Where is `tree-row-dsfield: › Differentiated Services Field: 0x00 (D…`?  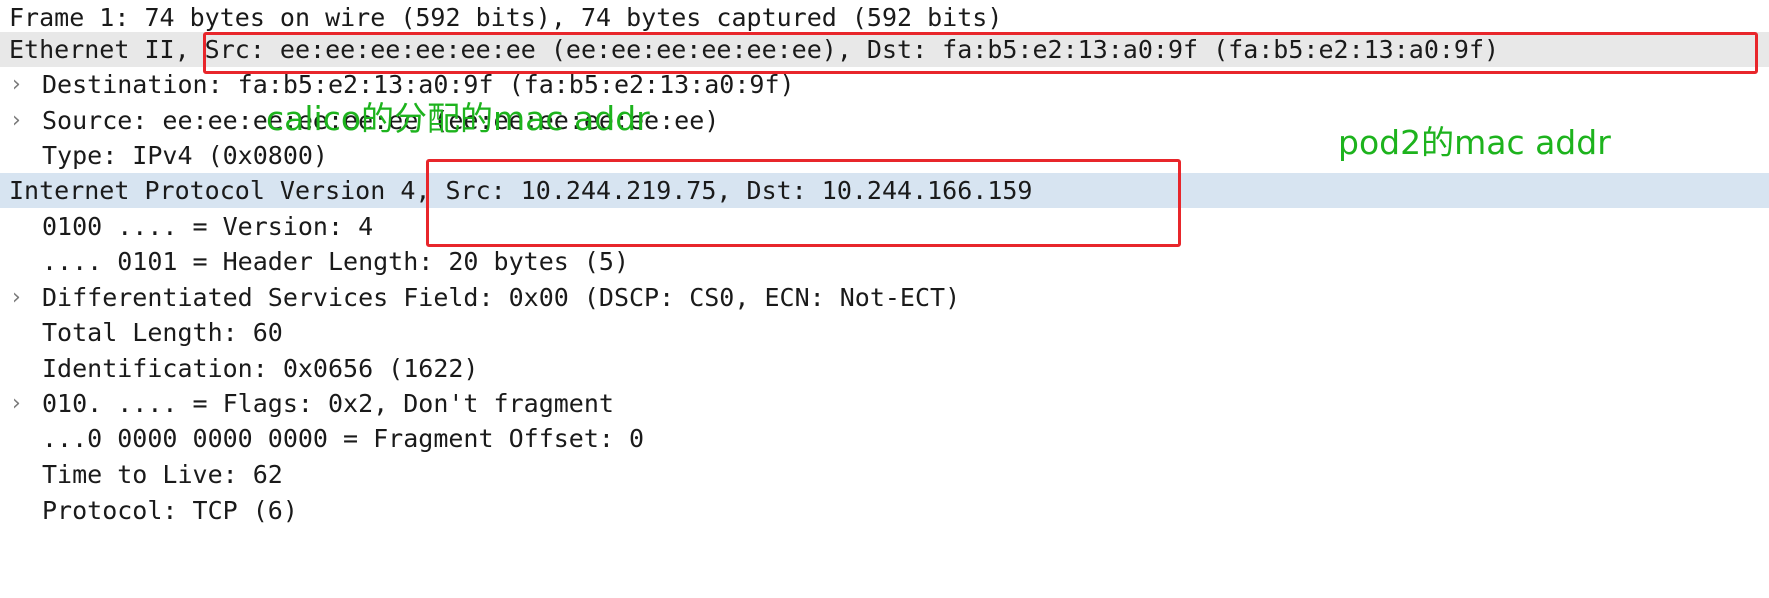 tree-row-dsfield: › Differentiated Services Field: 0x00 (D… is located at coordinates (884, 297).